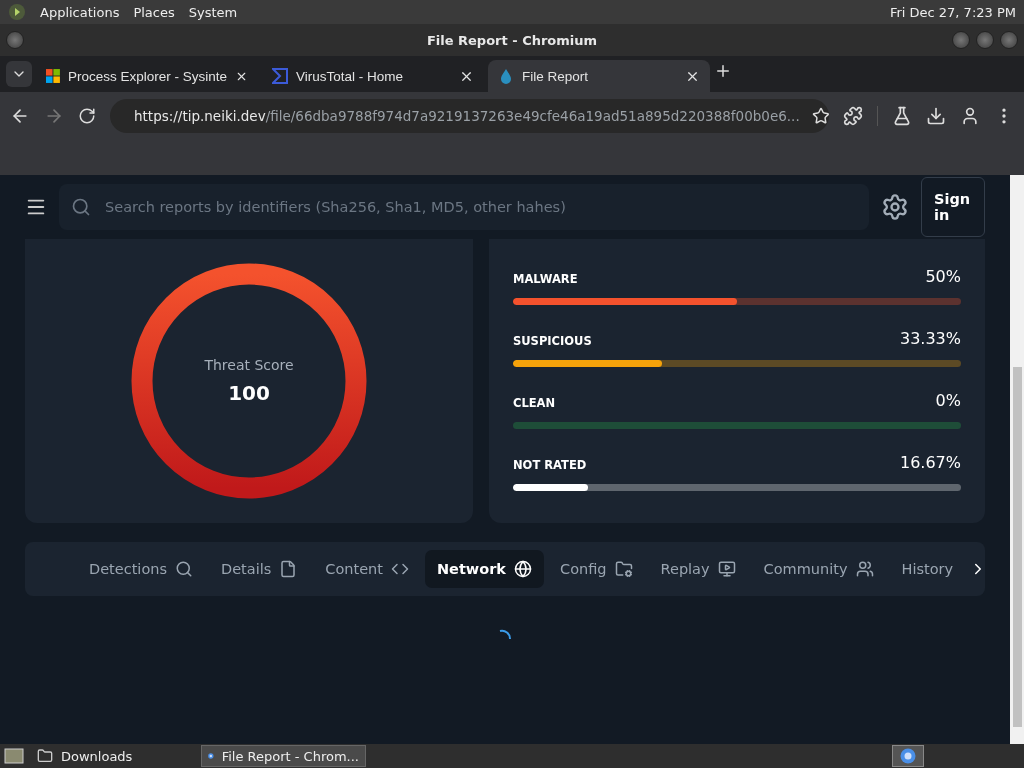 The image size is (1024, 768). What do you see at coordinates (45, 756) in the screenshot?
I see `folder-icon` at bounding box center [45, 756].